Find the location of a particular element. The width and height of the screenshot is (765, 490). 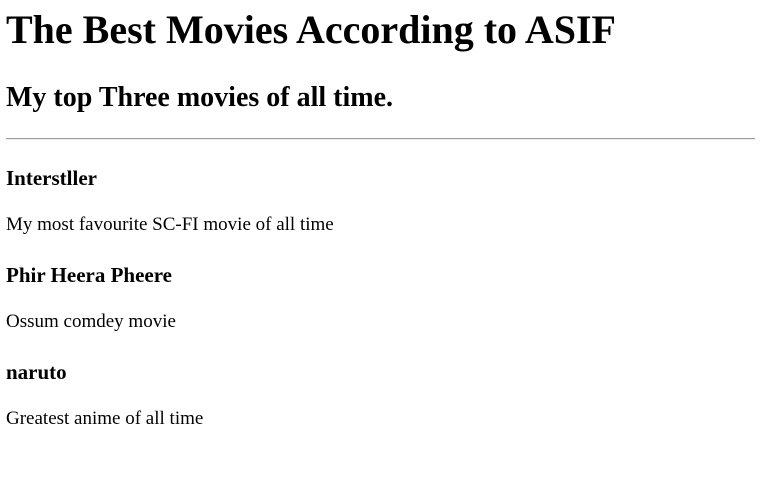

movie-title: Interstller is located at coordinates (51, 178).